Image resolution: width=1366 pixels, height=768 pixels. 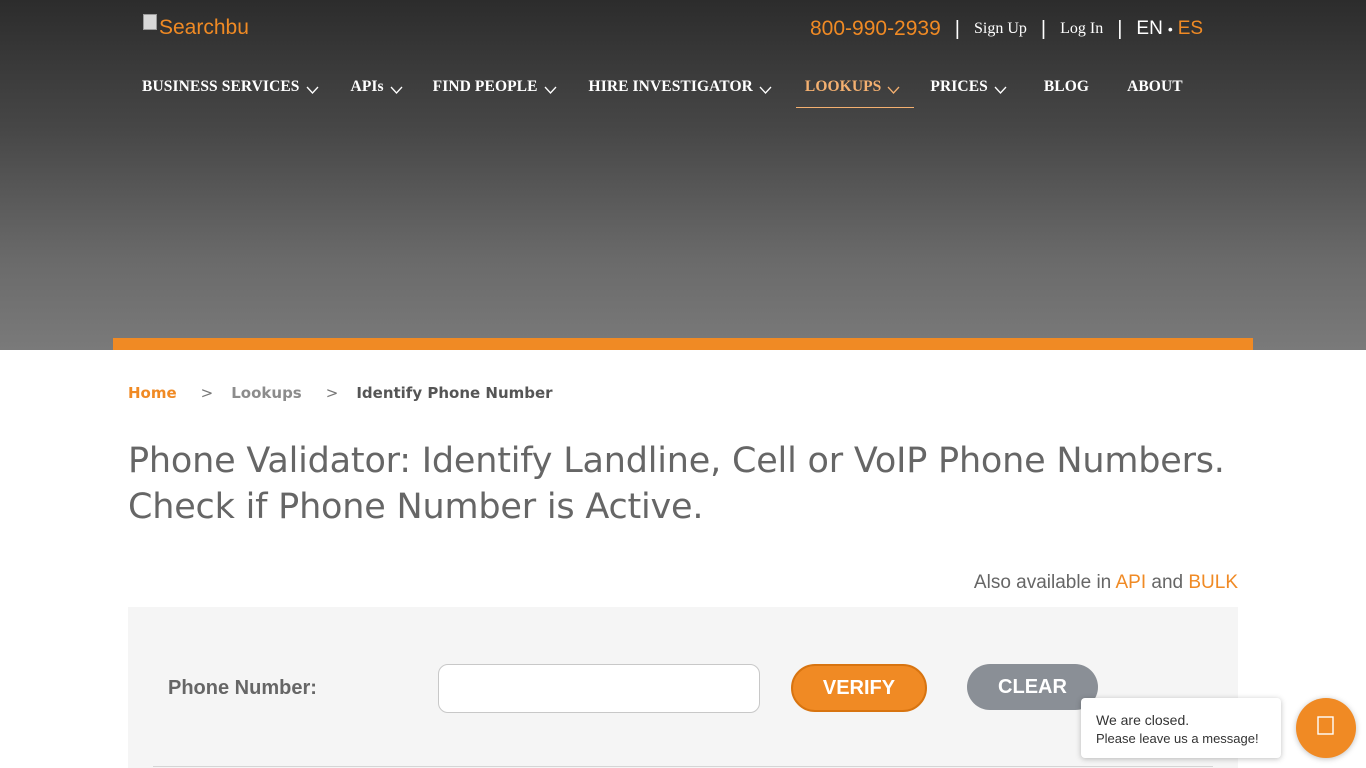 I want to click on nav-lookups: LOOKUPS, so click(x=854, y=91).